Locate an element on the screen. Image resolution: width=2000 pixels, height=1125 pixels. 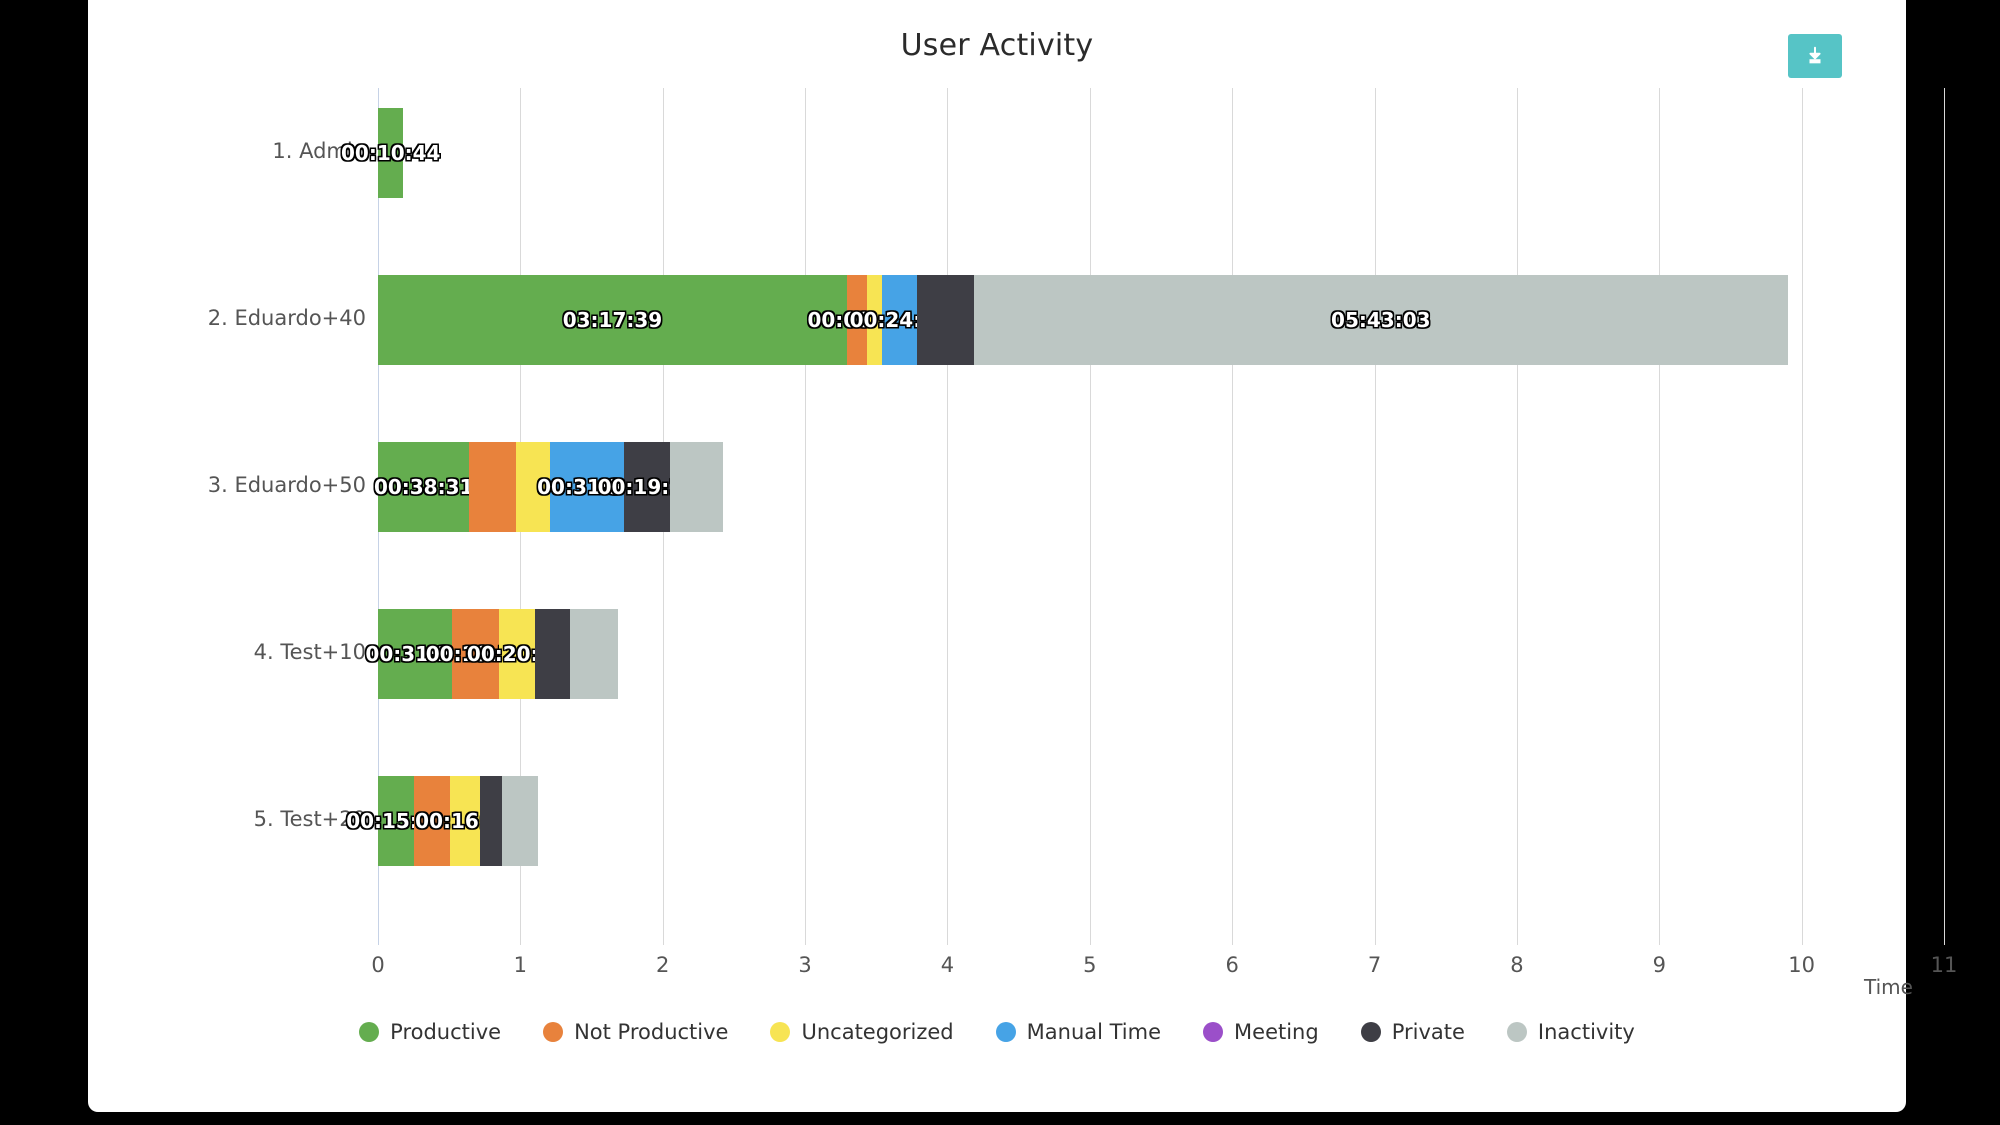
legend-label: Manual Time is located at coordinates (1094, 1032).